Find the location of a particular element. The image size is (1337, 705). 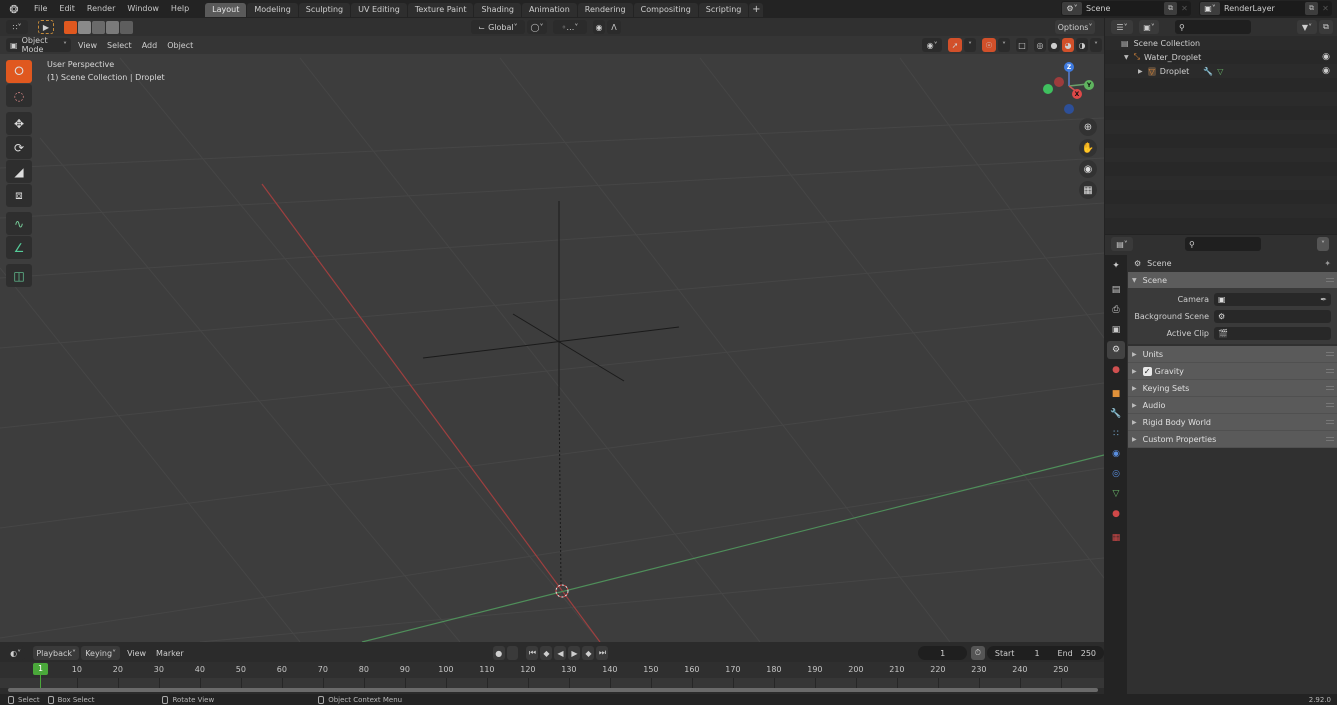

menu-render: Render is located at coordinates (101, 9).